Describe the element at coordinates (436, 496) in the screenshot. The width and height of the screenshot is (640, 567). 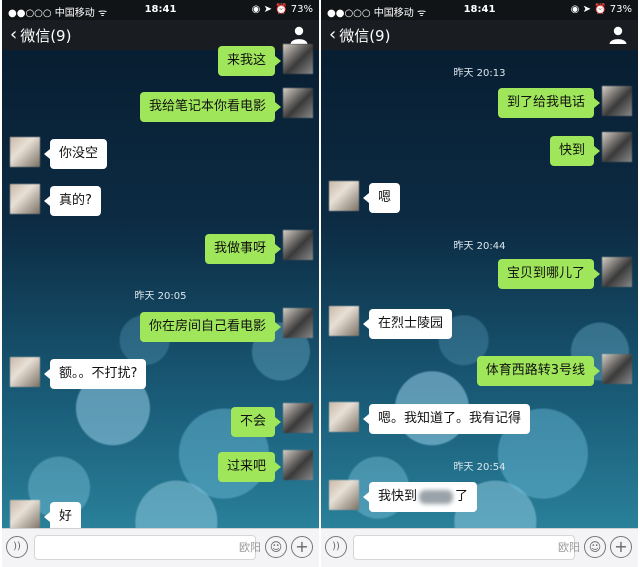
I see `redacted-blur` at that location.